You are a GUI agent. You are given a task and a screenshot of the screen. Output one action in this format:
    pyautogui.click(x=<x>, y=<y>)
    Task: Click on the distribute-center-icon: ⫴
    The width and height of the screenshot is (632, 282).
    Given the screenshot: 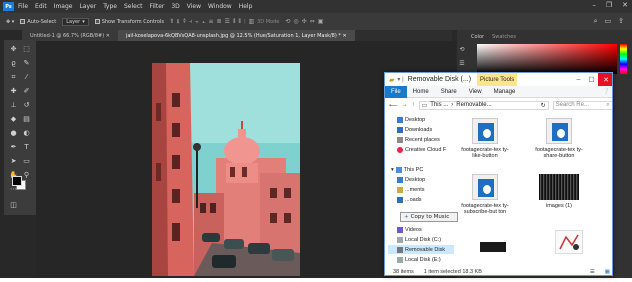 What is the action you would take?
    pyautogui.click(x=240, y=22)
    